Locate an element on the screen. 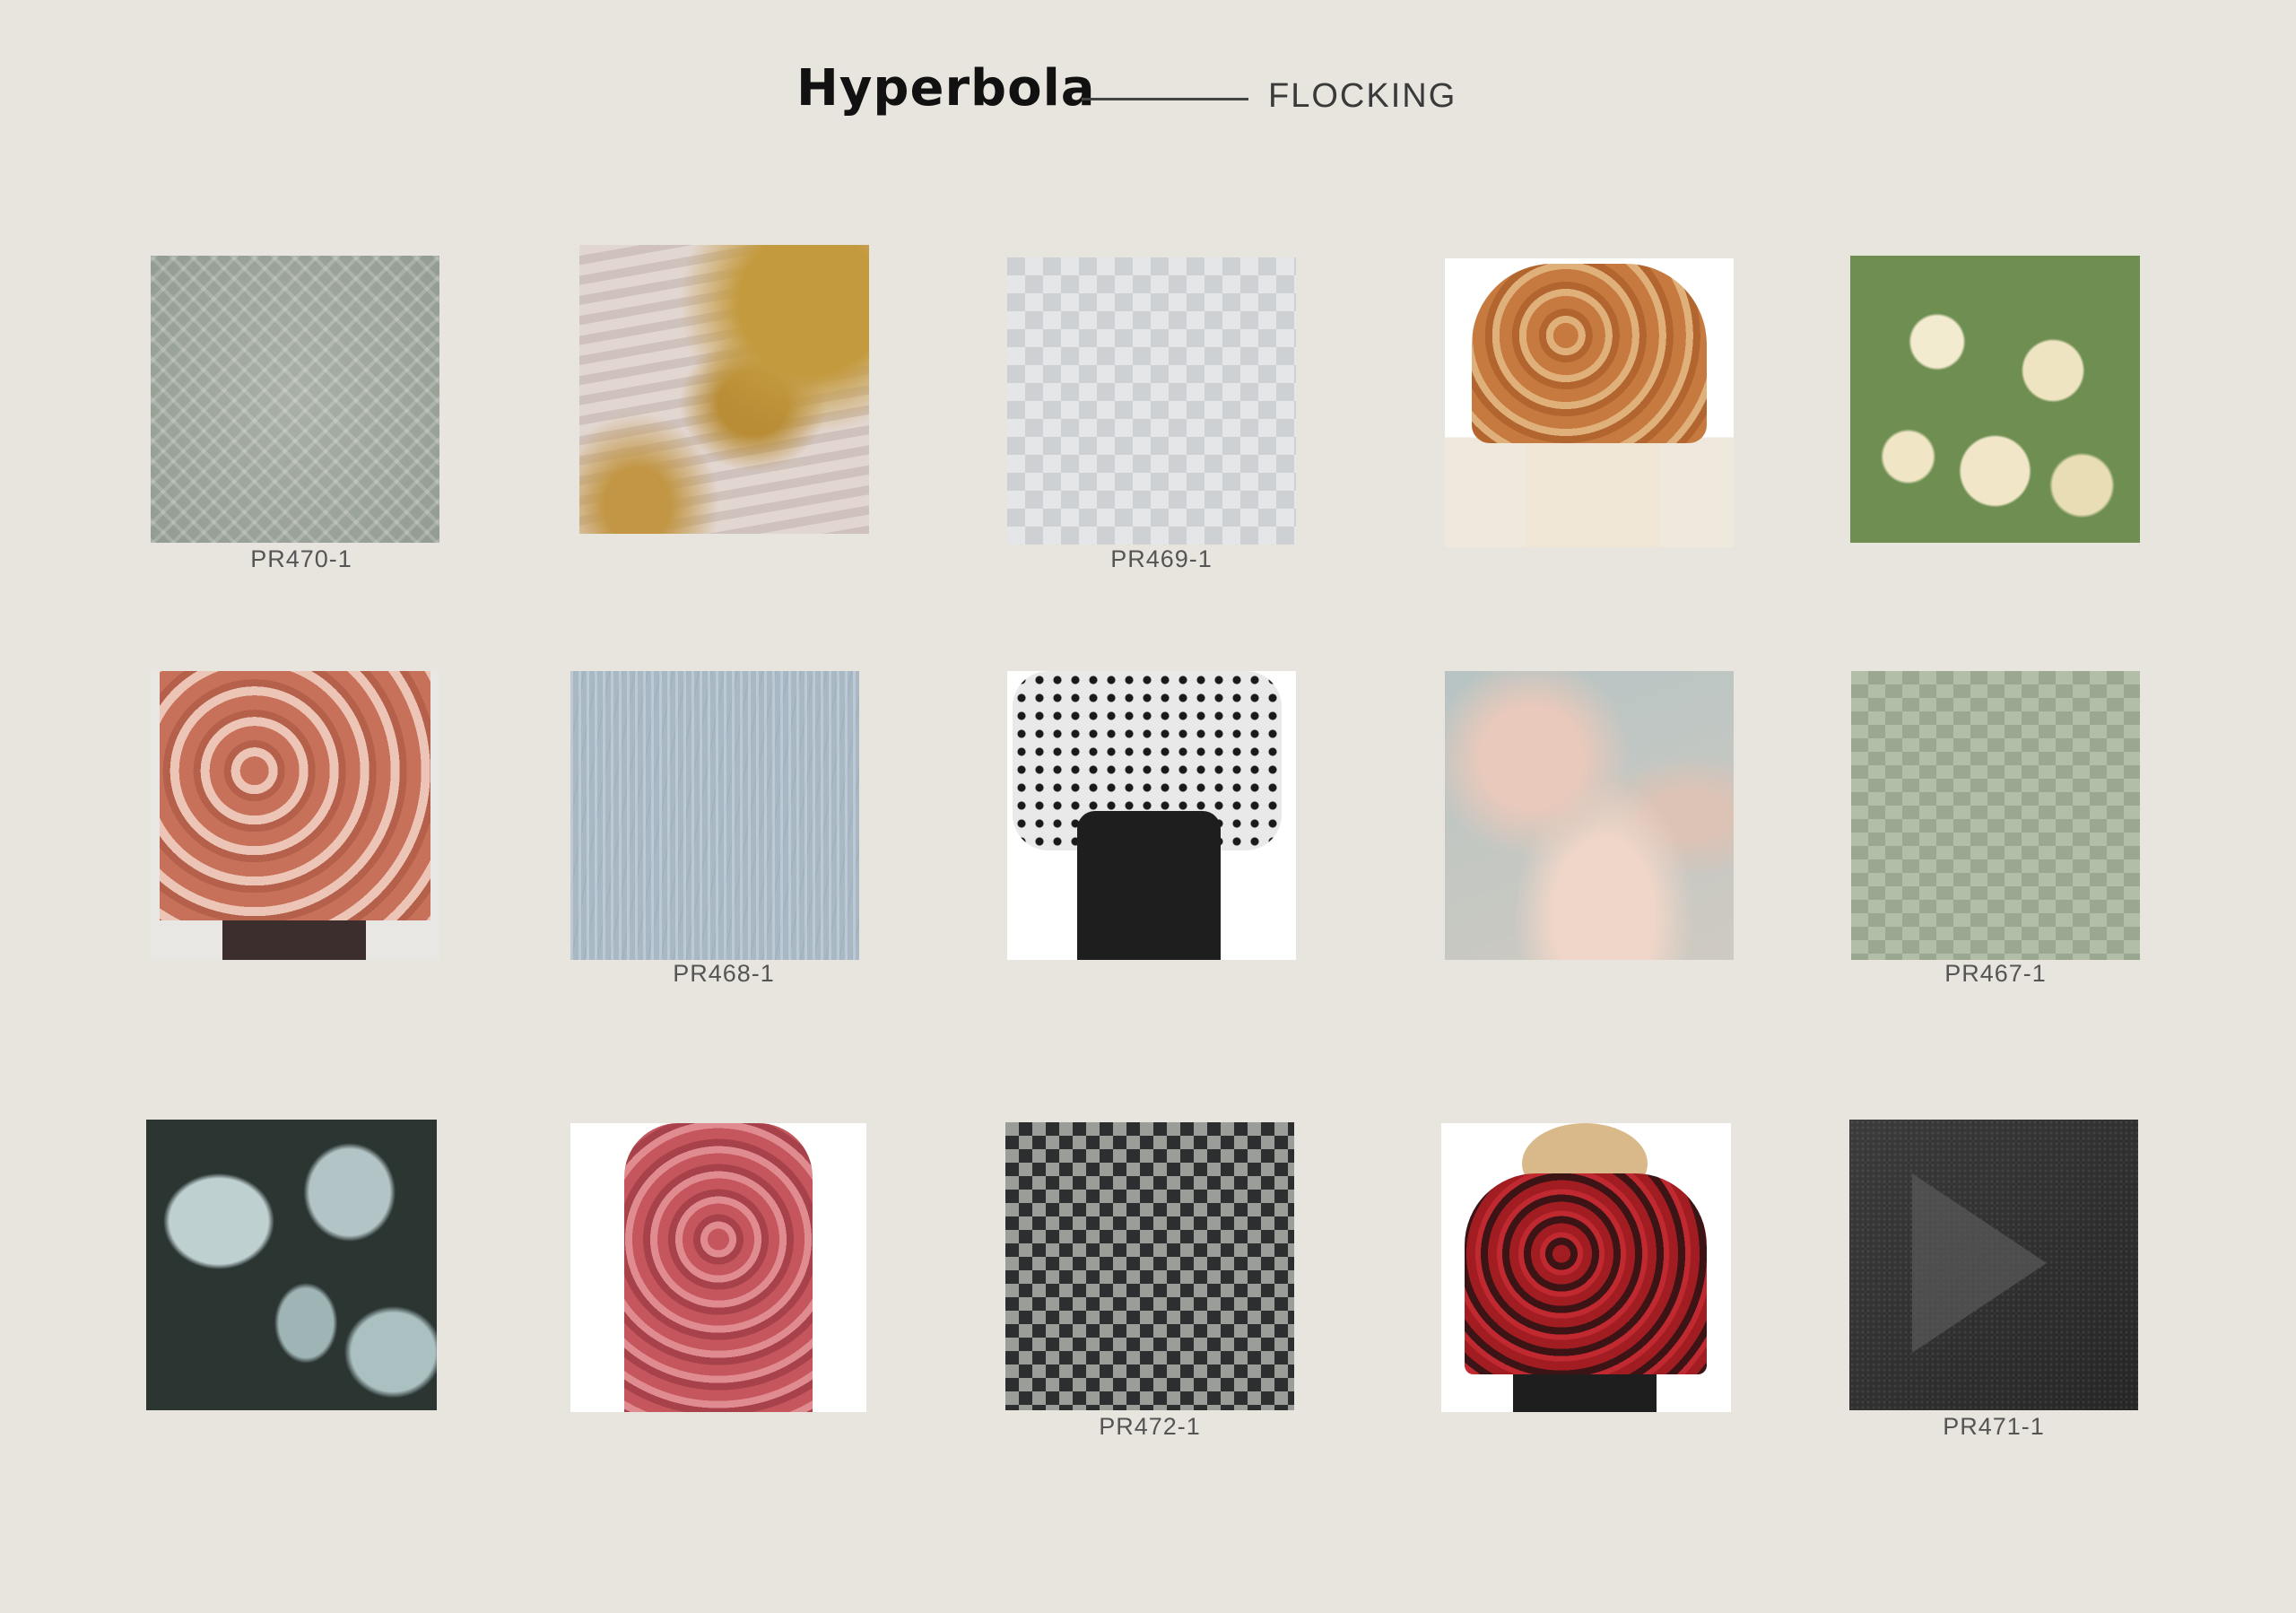 Image resolution: width=2296 pixels, height=1613 pixels. flocked-top-shape is located at coordinates (1586, 1273).